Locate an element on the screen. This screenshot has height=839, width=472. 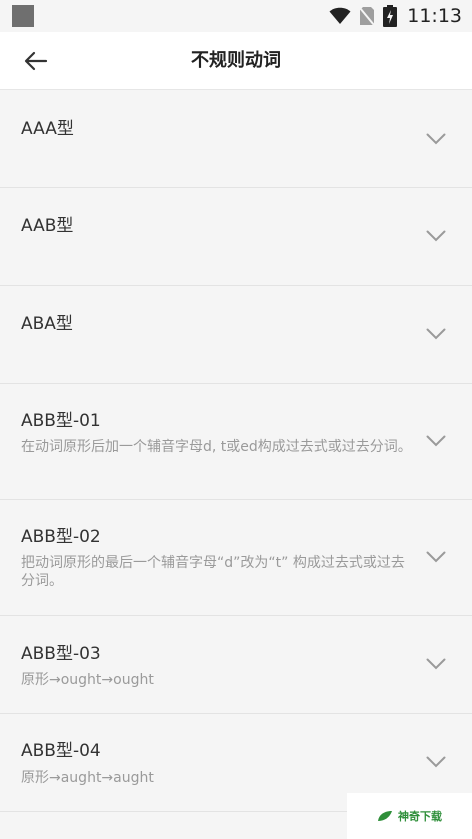
watermark: 神奇下载 is located at coordinates (409, 816).